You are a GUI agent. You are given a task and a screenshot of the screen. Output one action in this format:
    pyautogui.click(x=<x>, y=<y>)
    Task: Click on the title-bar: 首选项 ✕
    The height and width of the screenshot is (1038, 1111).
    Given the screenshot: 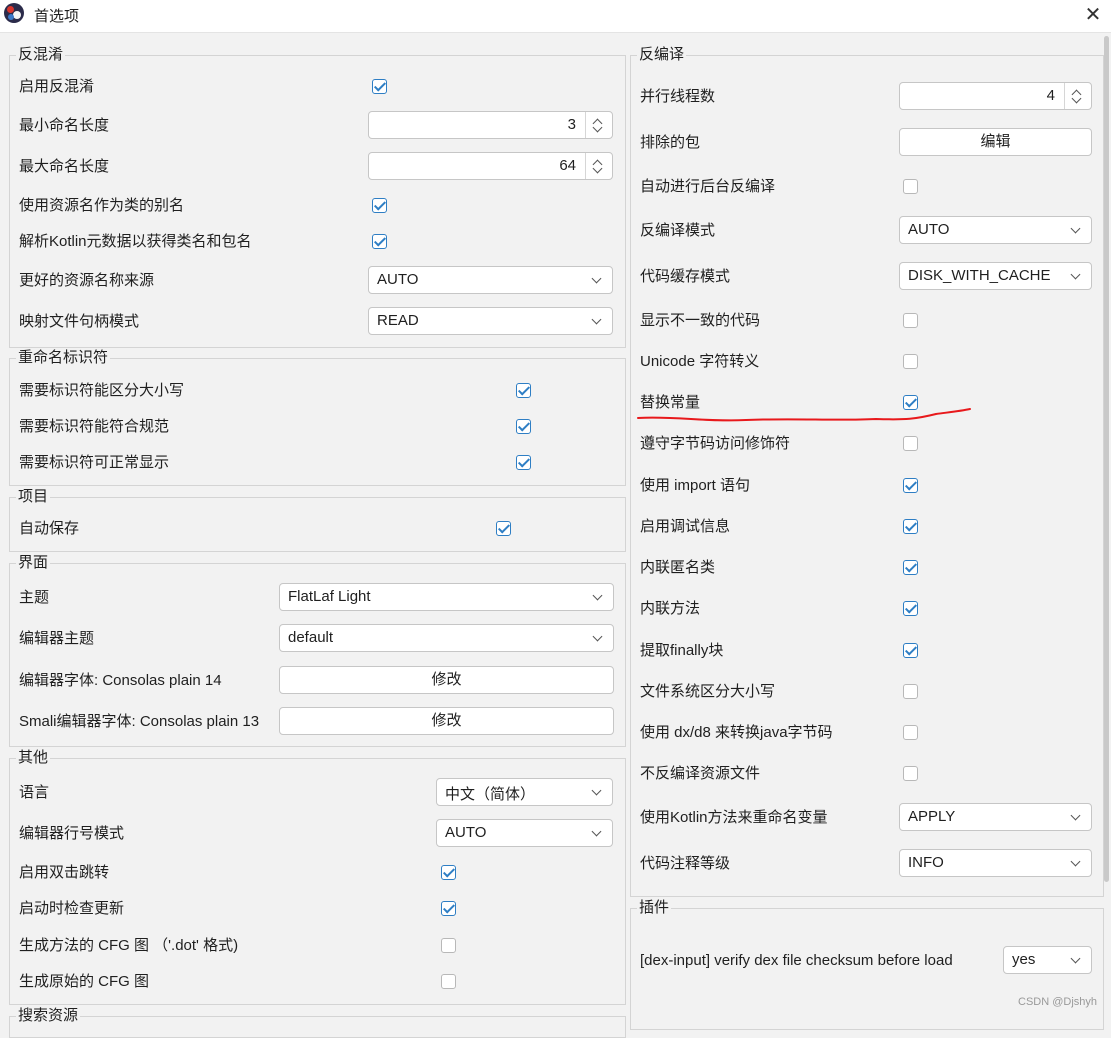 What is the action you would take?
    pyautogui.click(x=555, y=16)
    